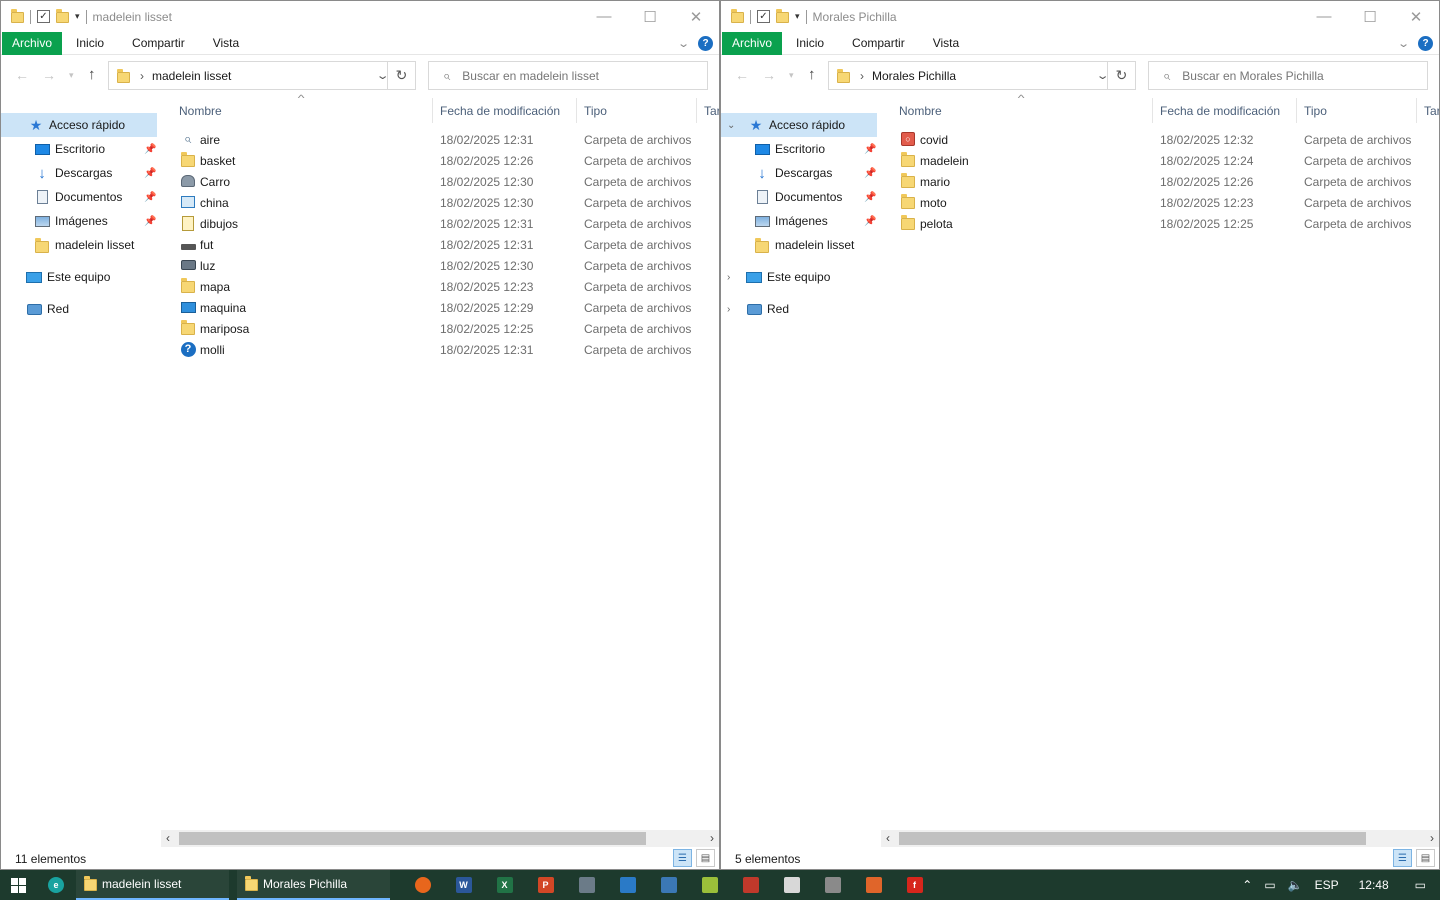  What do you see at coordinates (191, 76) in the screenshot?
I see `breadcrumb-current: madelein lisset` at bounding box center [191, 76].